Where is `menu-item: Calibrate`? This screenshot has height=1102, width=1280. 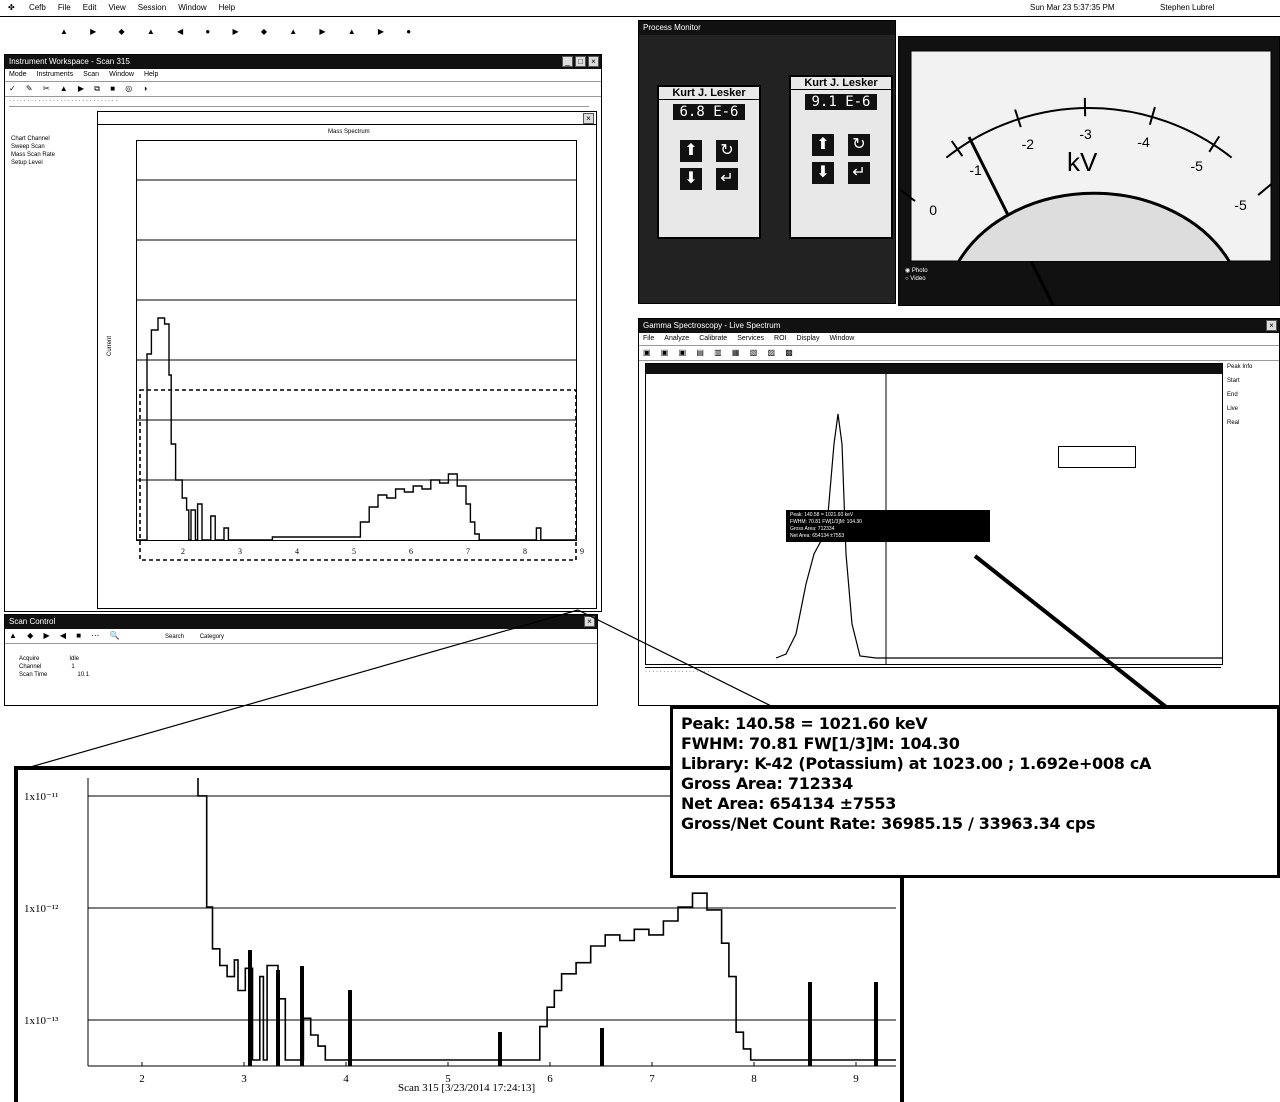 menu-item: Calibrate is located at coordinates (713, 338).